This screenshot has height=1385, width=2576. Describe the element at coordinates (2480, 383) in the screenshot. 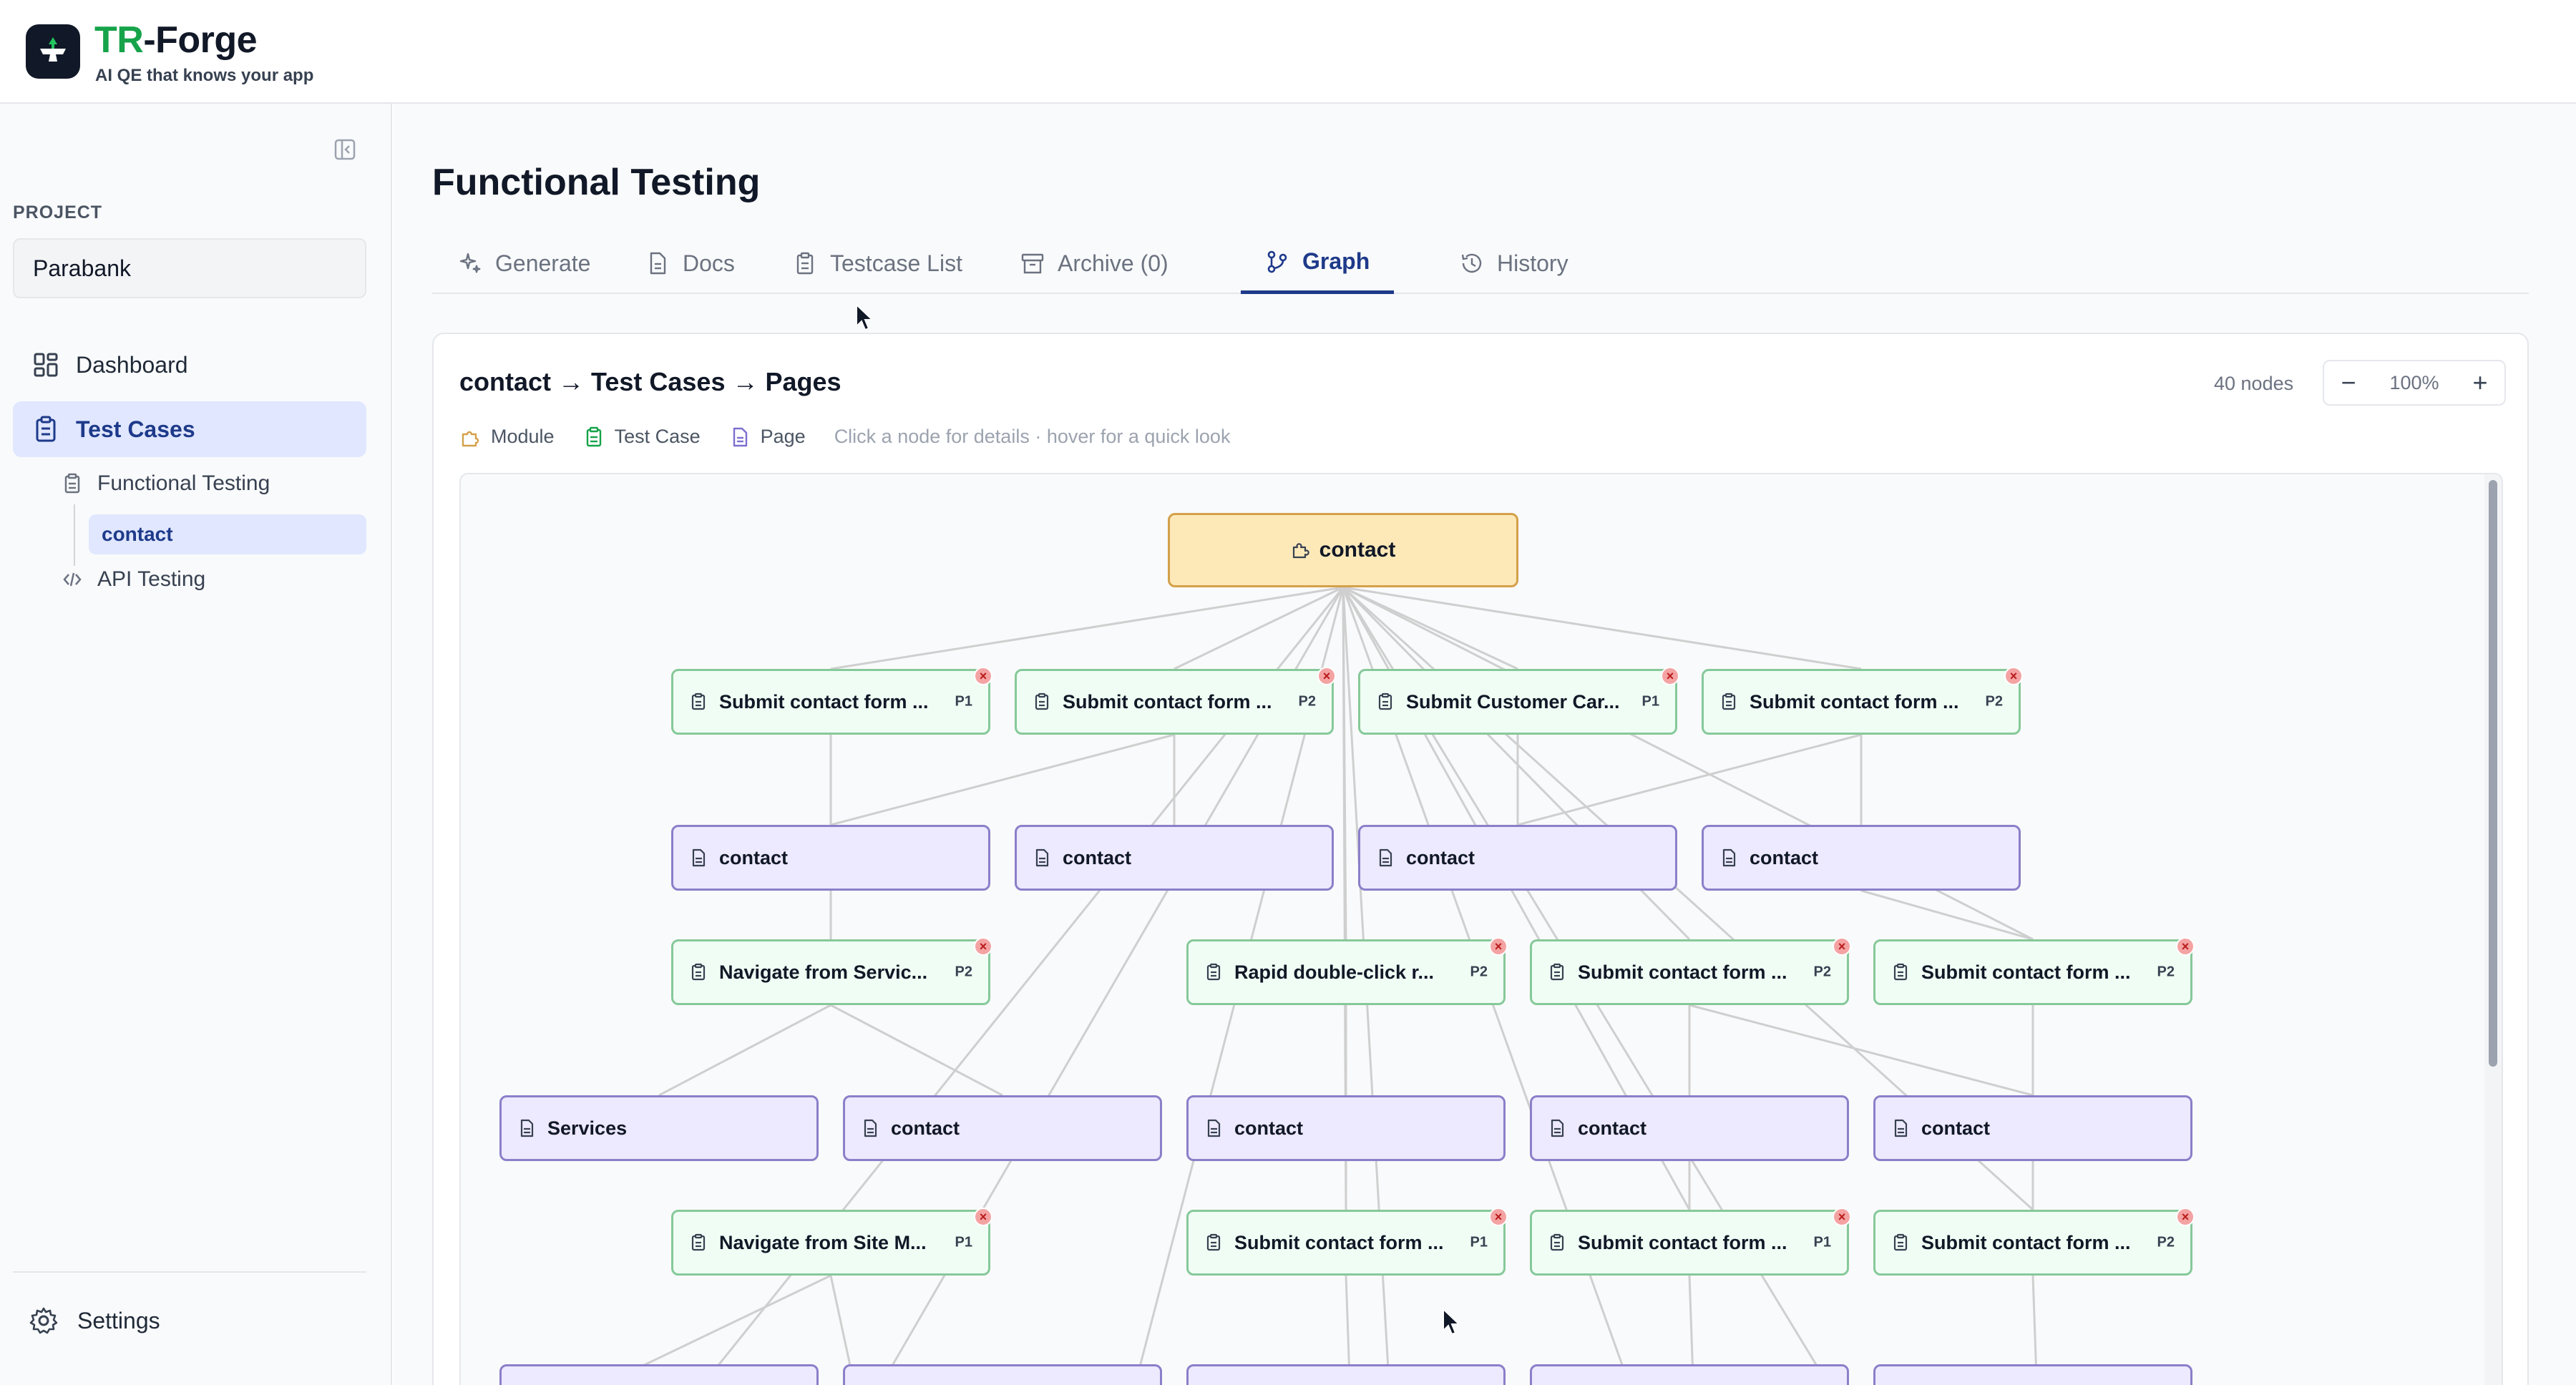

I see `zoom-in-button: +` at that location.